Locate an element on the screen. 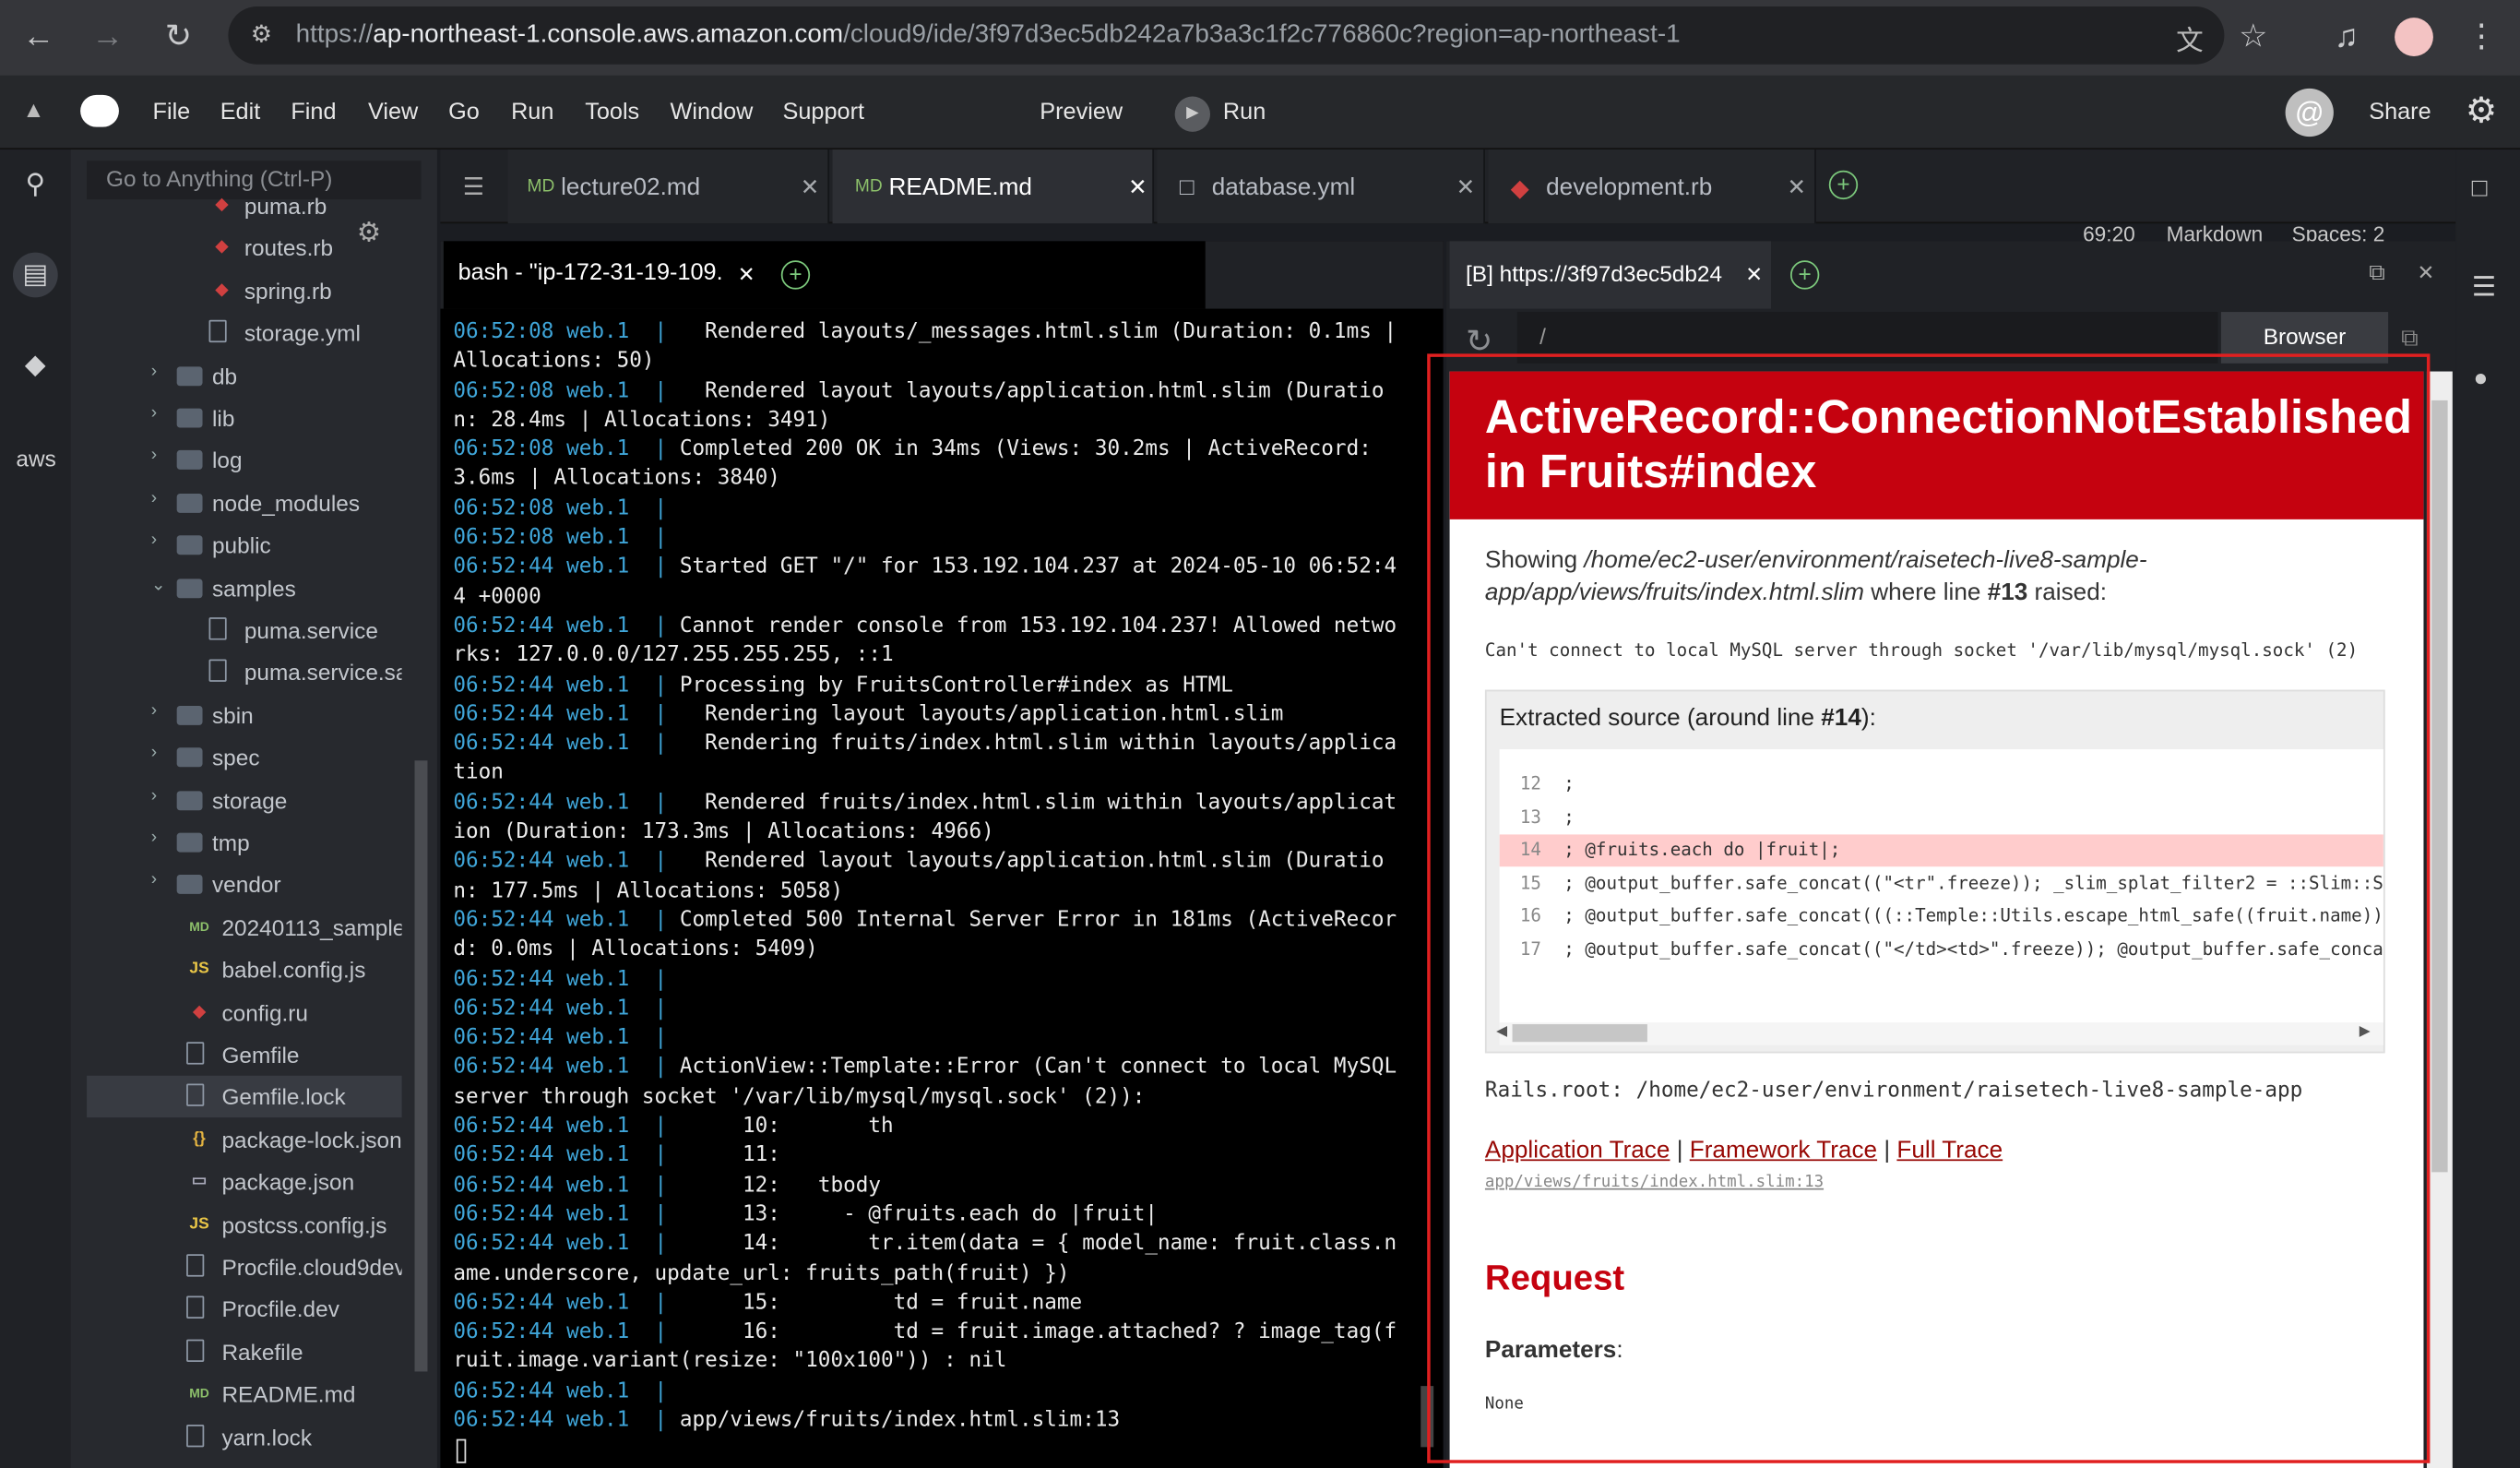  tab-lecture02: MD lecture02.md ✕ is located at coordinates (668, 186).